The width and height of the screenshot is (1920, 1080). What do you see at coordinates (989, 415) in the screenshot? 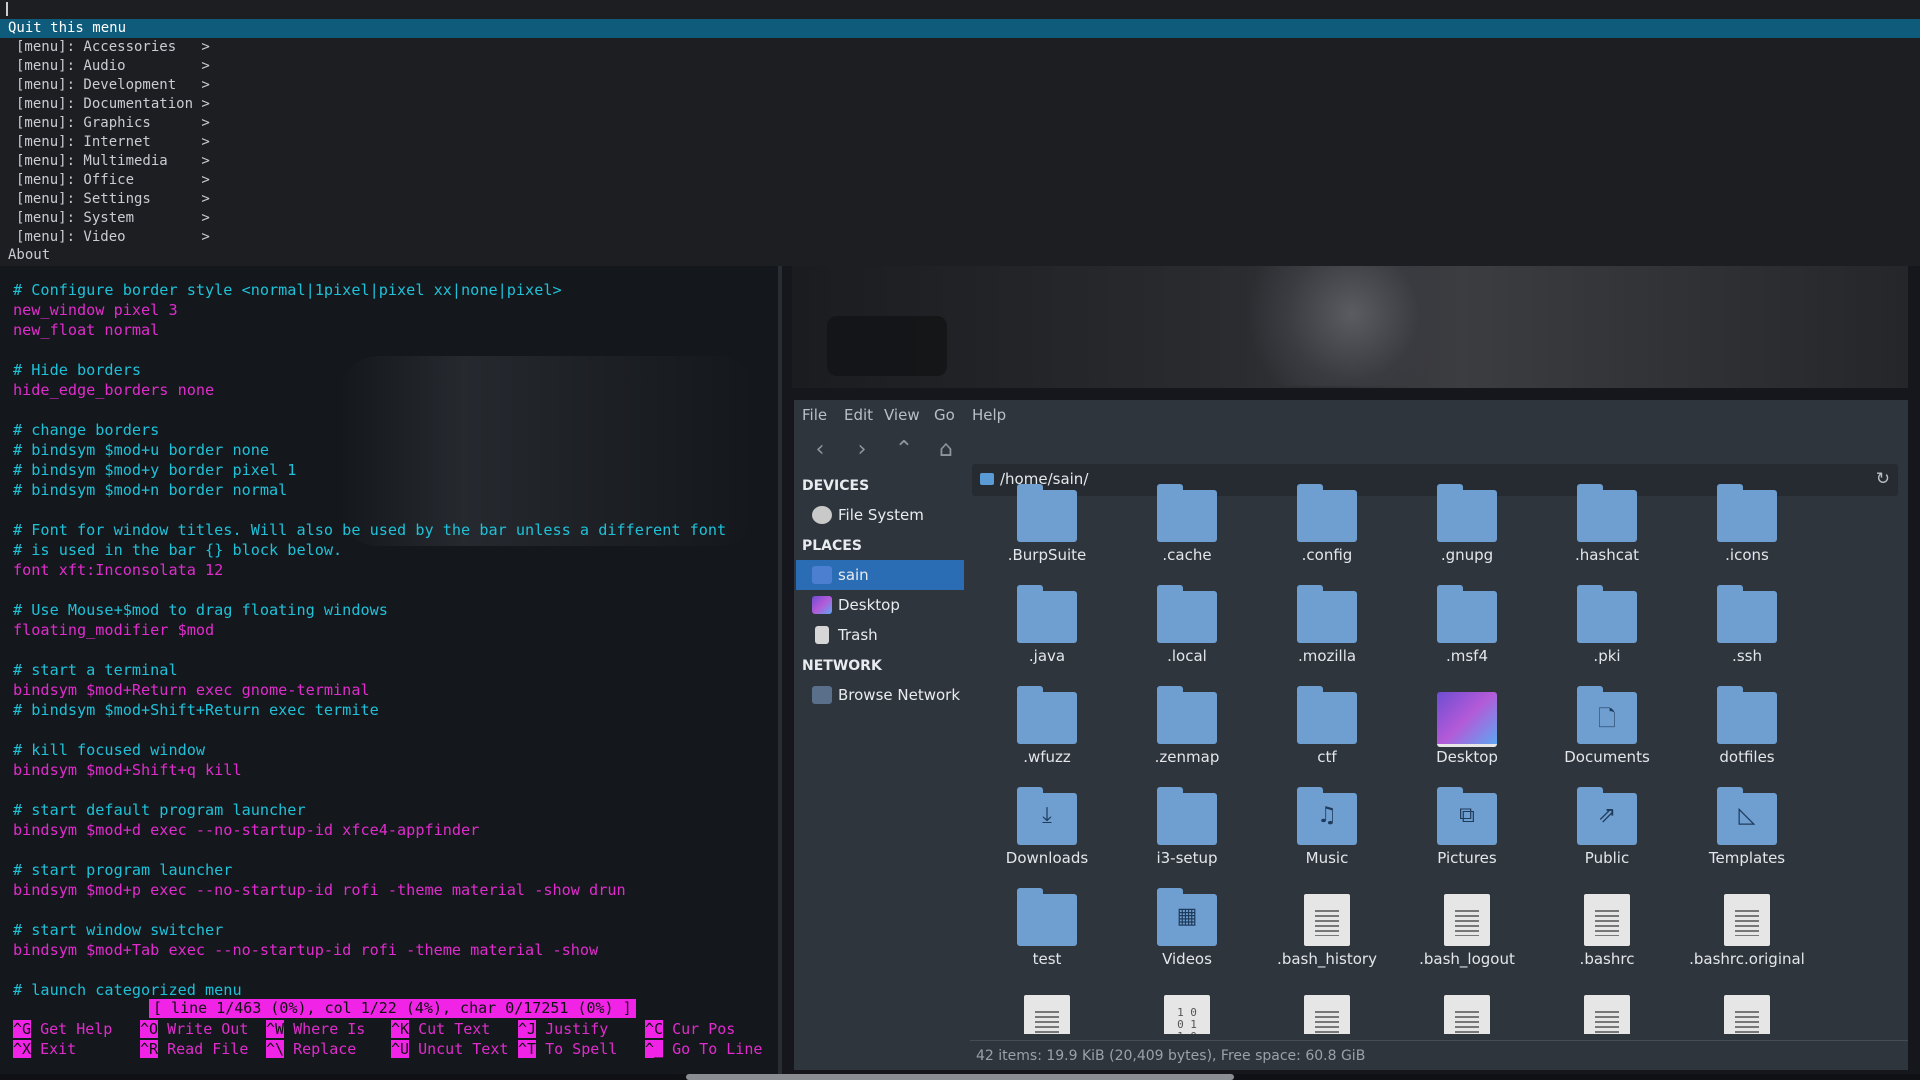
I see `menu-help: Help` at bounding box center [989, 415].